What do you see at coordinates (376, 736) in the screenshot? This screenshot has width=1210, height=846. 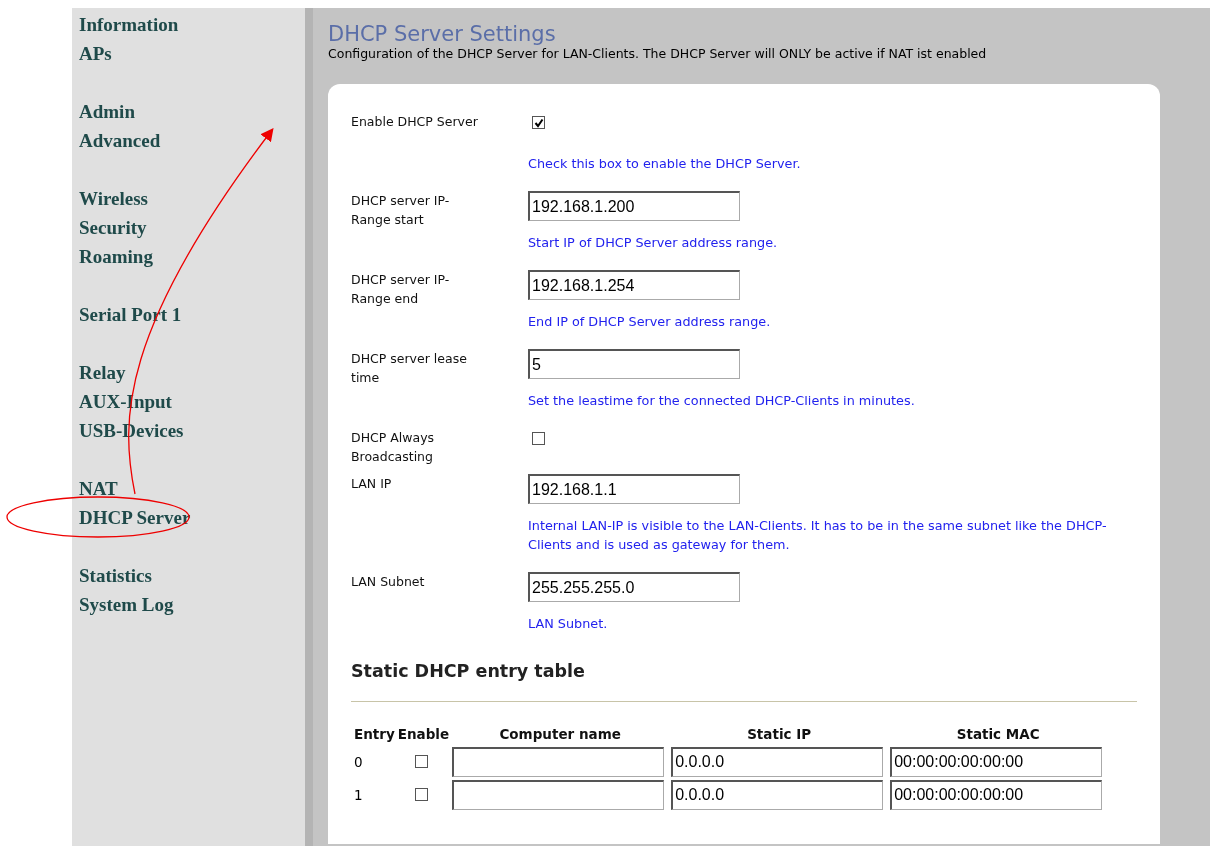 I see `column-header: Entry` at bounding box center [376, 736].